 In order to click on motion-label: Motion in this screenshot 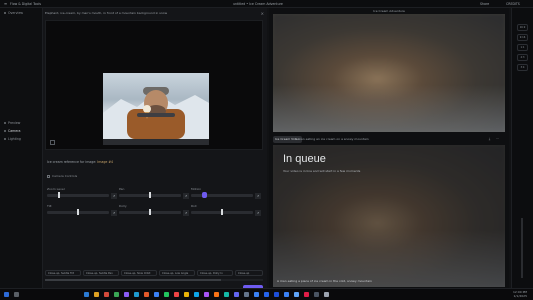, I will do `click(196, 189)`.